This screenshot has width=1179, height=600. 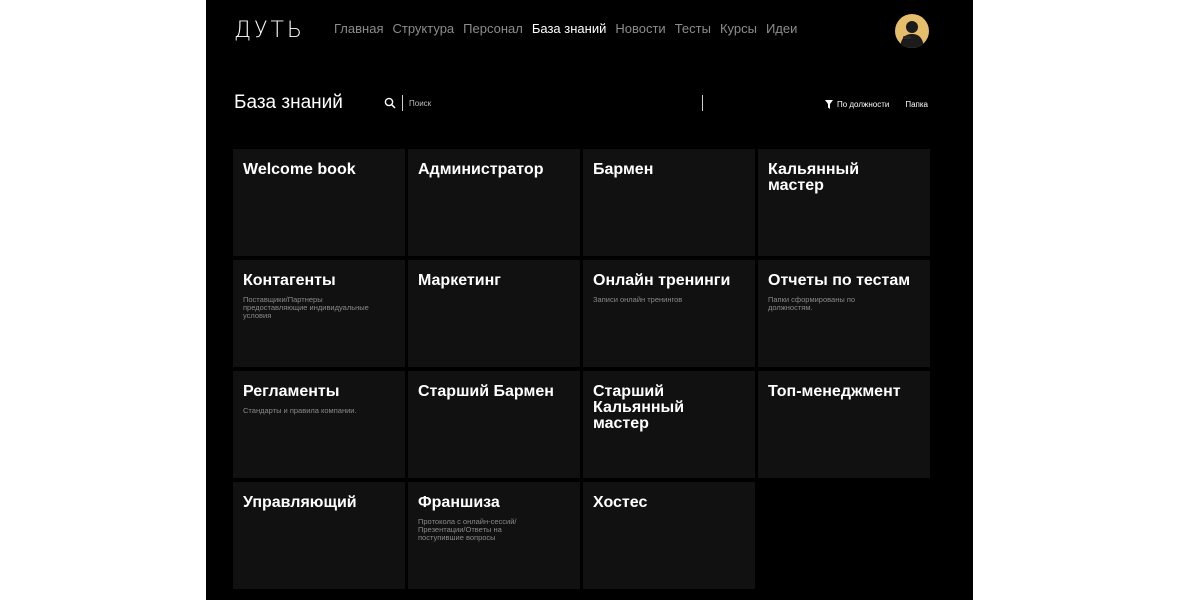 I want to click on nav-item-news: Новости, so click(x=640, y=28).